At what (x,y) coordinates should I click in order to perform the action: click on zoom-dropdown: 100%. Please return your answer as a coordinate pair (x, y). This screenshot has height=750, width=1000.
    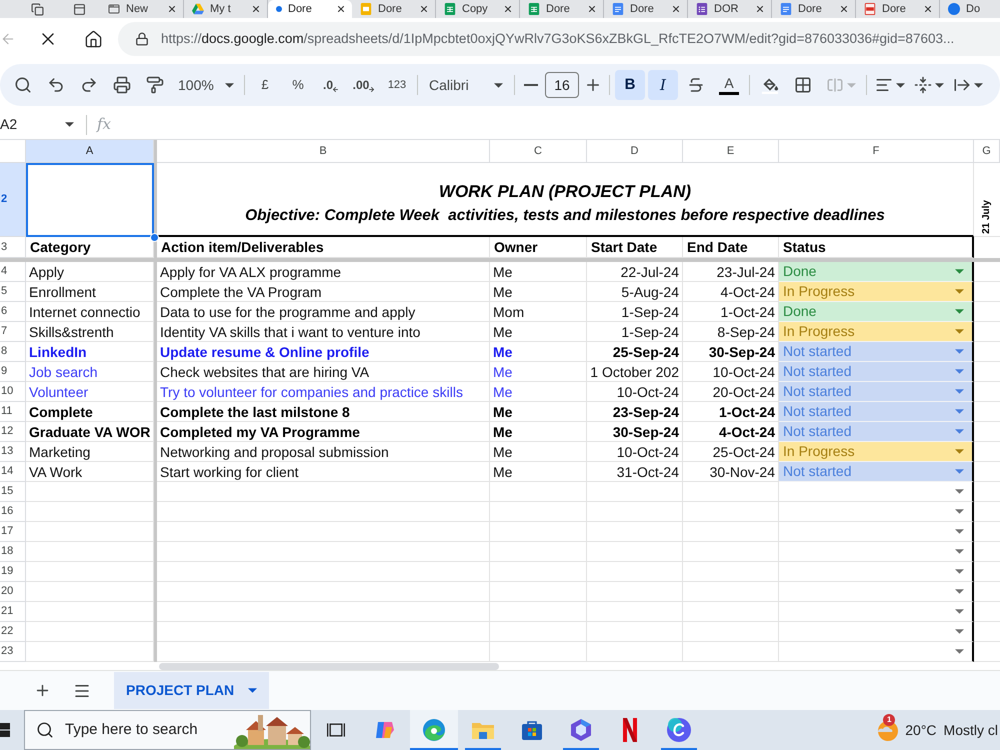
    Looking at the image, I should click on (206, 85).